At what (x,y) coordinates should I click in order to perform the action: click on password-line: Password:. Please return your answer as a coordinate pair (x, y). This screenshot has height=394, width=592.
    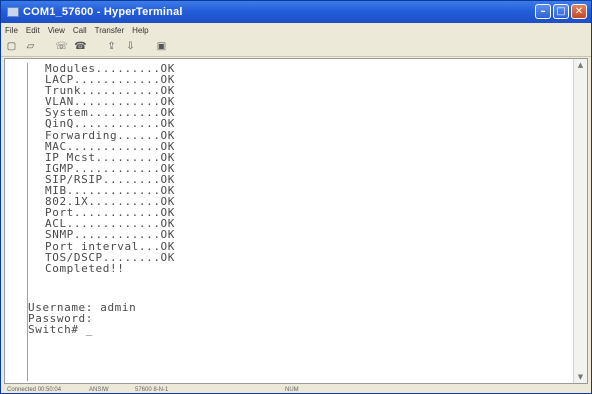
    Looking at the image, I should click on (61, 318).